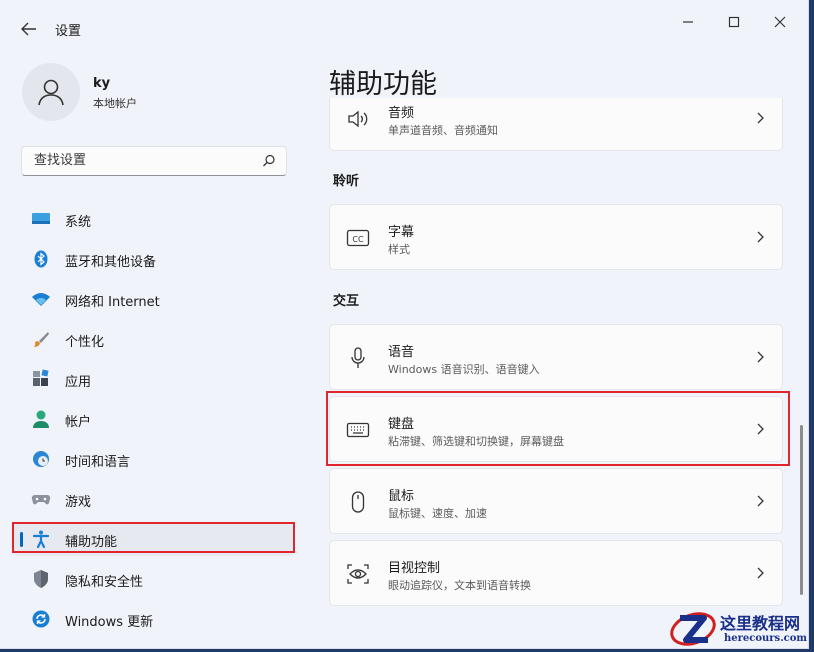  Describe the element at coordinates (41, 459) in the screenshot. I see `clock-globe-icon` at that location.